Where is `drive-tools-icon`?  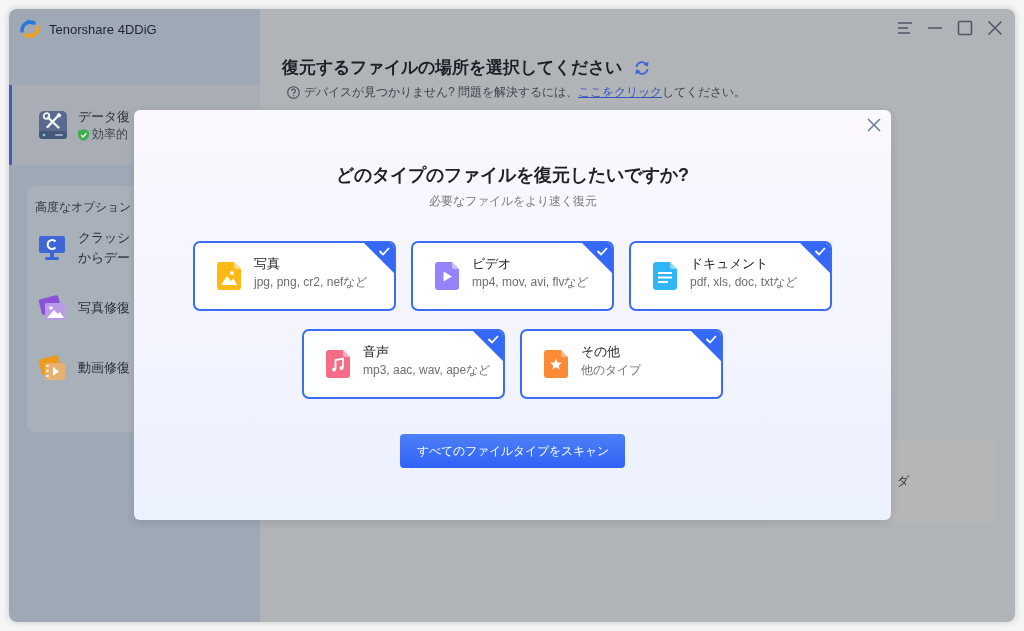 drive-tools-icon is located at coordinates (53, 125).